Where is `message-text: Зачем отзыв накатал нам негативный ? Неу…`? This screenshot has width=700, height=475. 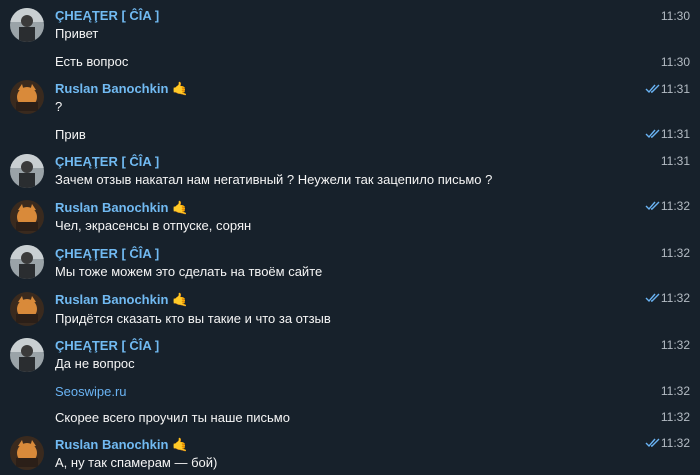 message-text: Зачем отзыв накатал нам негативный ? Неу… is located at coordinates (274, 179).